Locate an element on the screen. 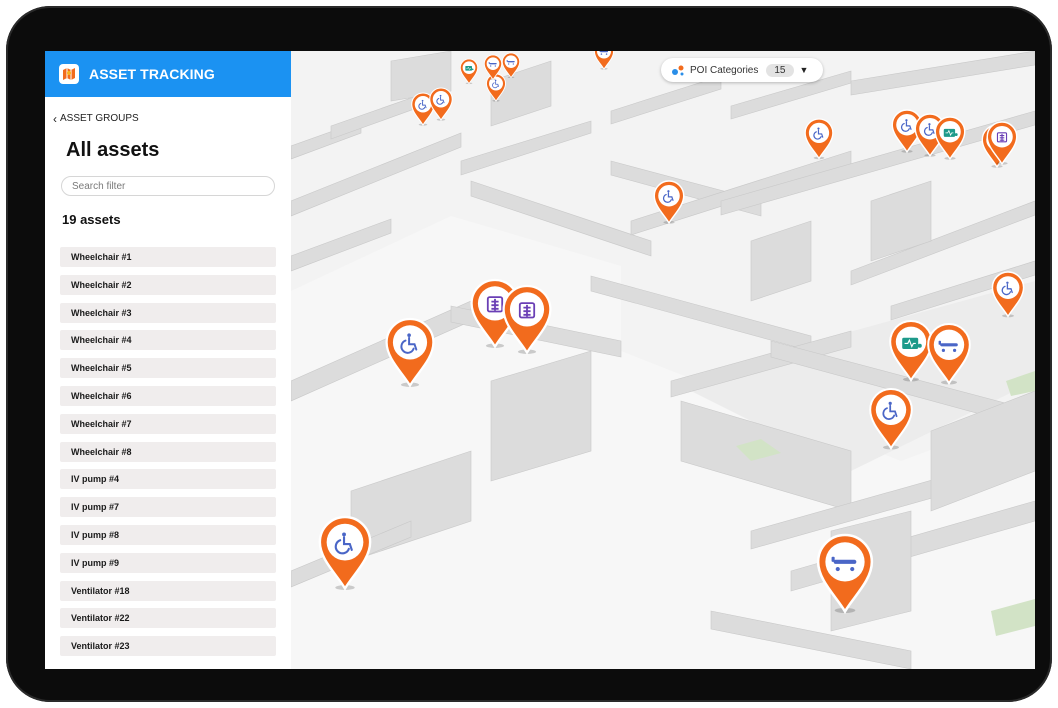  back-to-asset-groups-link: ‹ ASSET GROUPS is located at coordinates (172, 118).